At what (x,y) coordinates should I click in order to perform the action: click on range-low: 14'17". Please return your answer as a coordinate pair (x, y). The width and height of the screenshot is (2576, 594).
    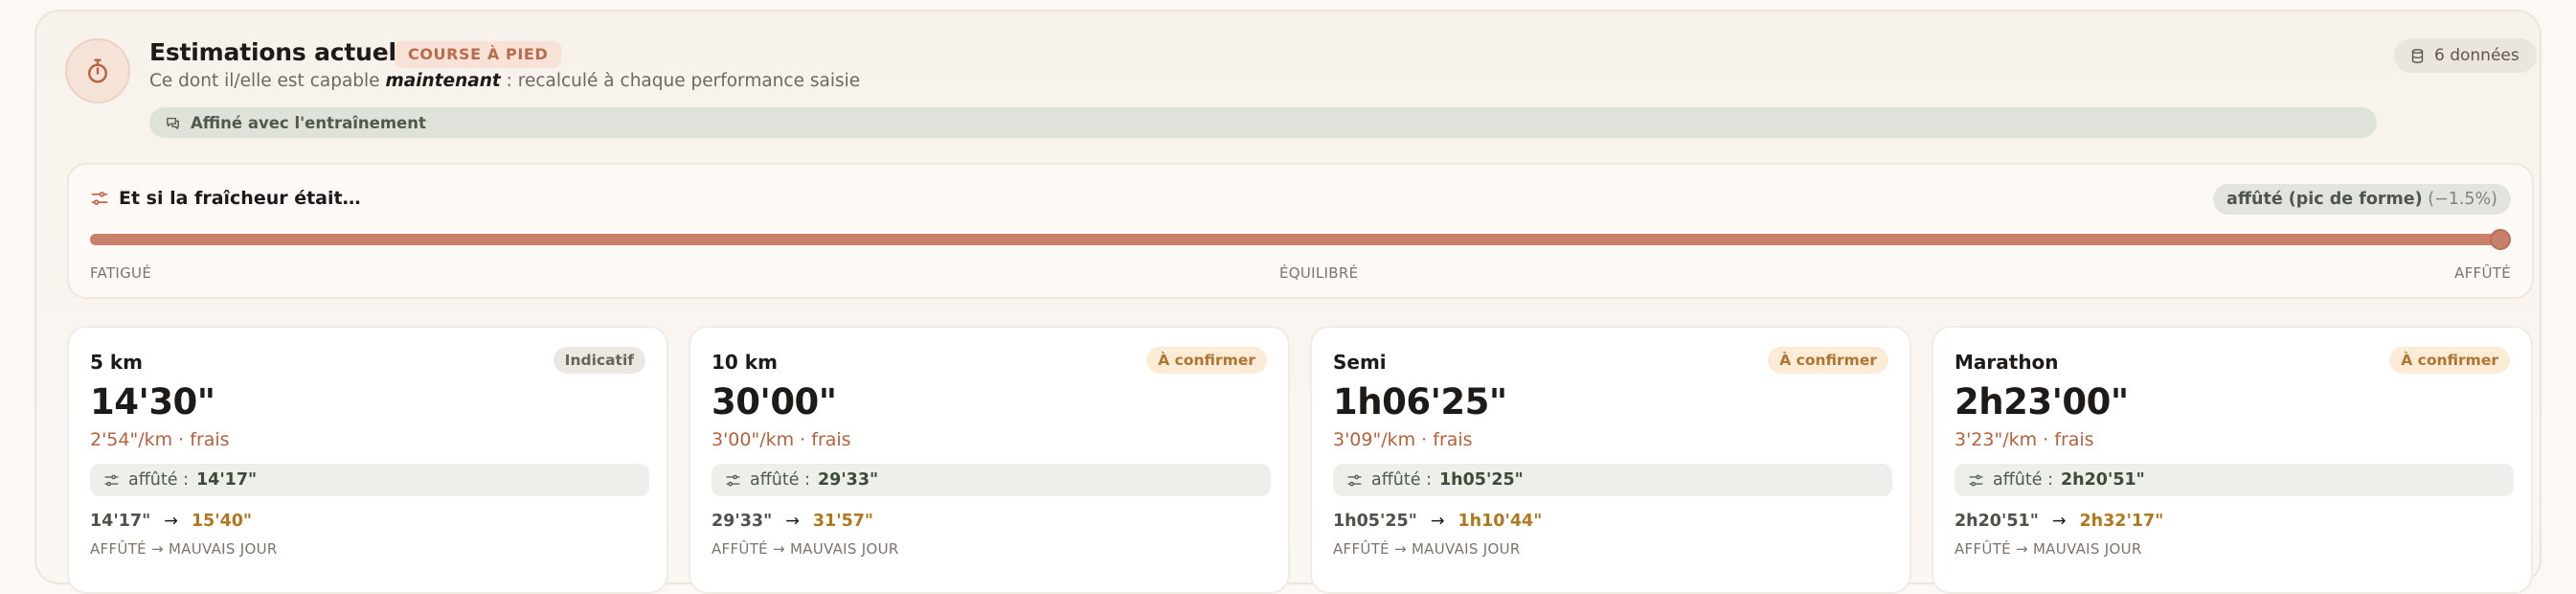
    Looking at the image, I should click on (120, 521).